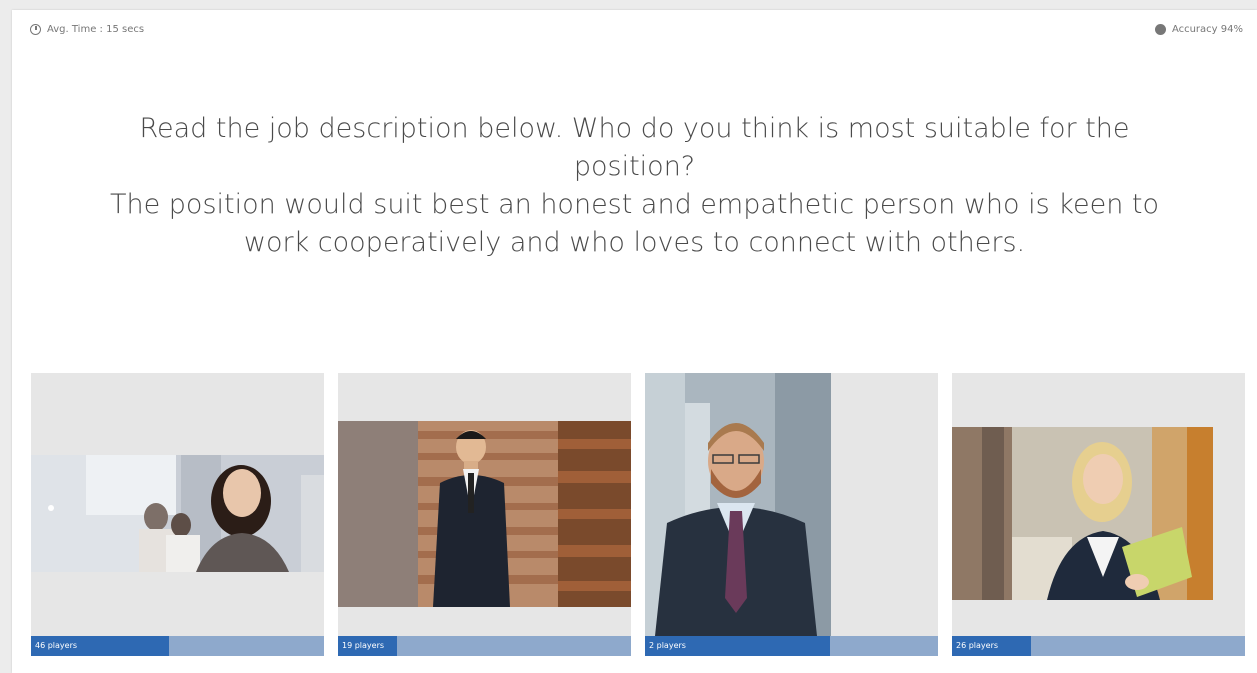 This screenshot has height=673, width=1257. What do you see at coordinates (177, 646) in the screenshot?
I see `response-bar: 46 players` at bounding box center [177, 646].